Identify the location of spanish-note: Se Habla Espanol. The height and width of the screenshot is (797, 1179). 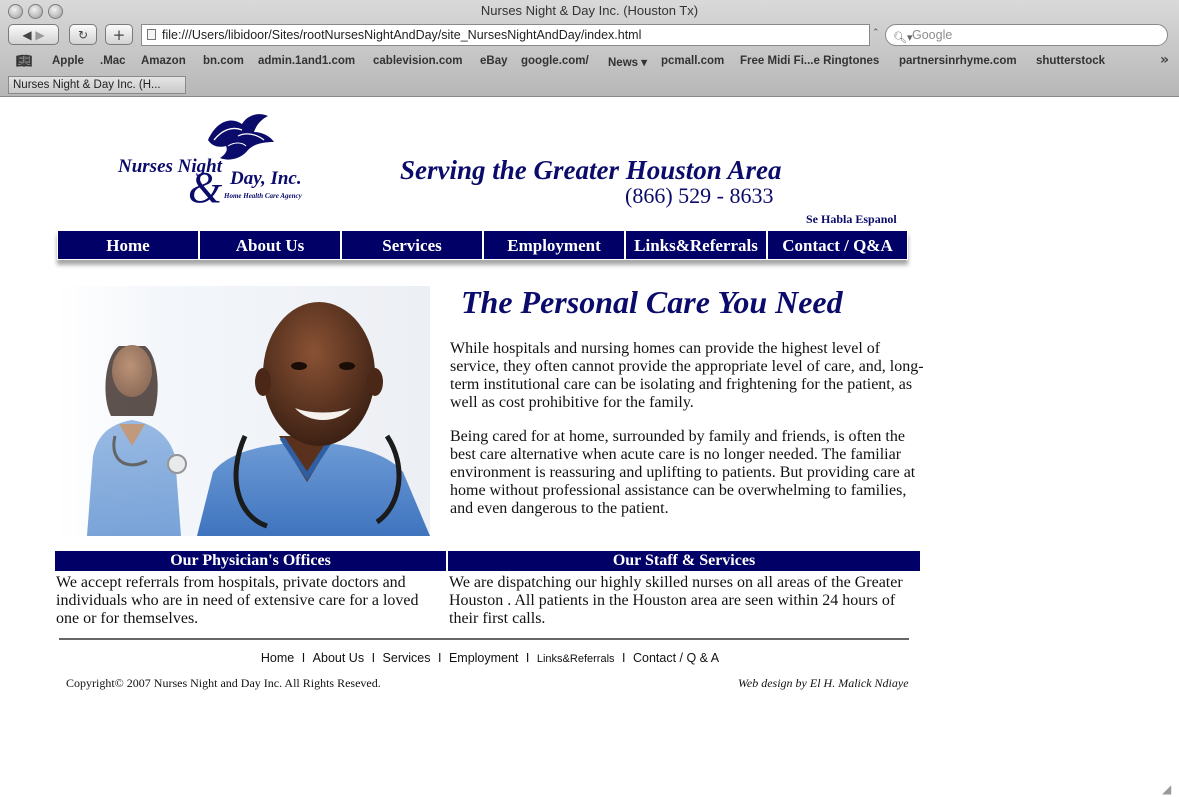
(851, 219).